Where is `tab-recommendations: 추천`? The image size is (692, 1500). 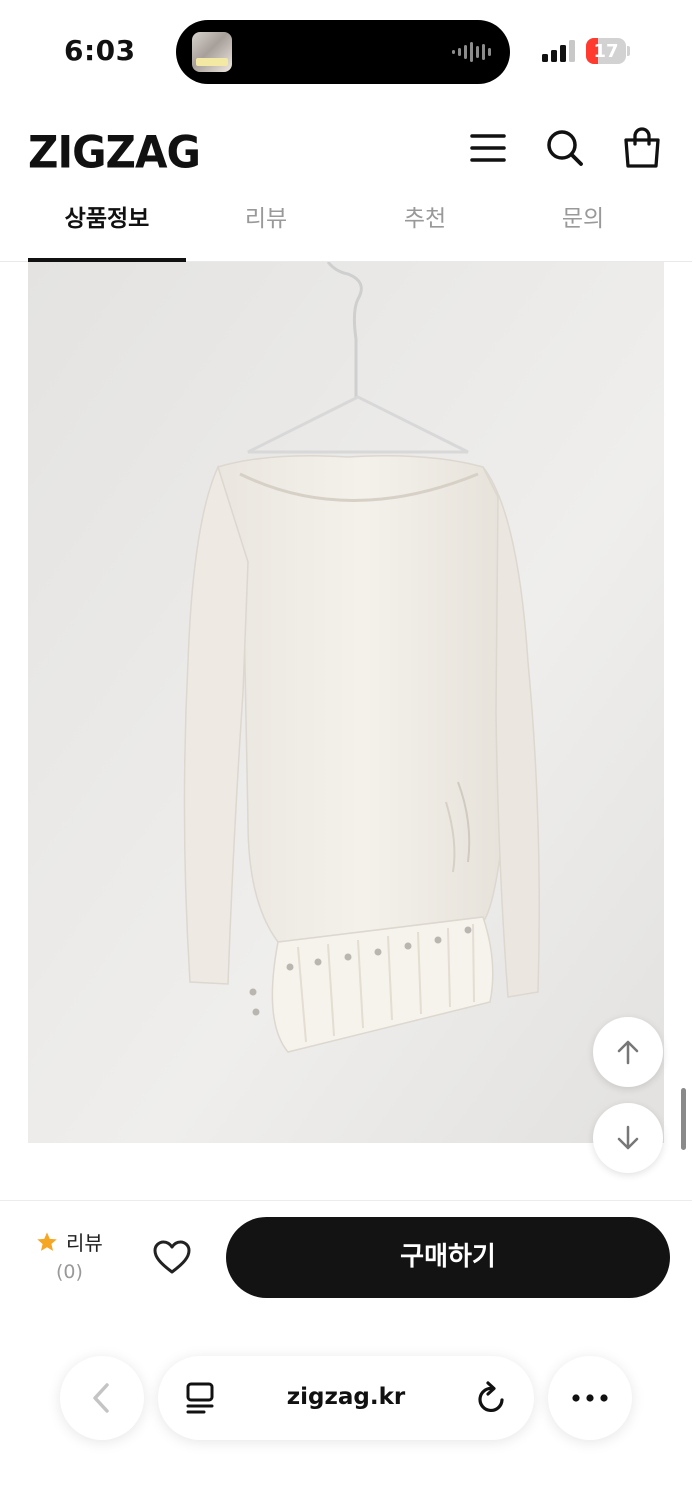 tab-recommendations: 추천 is located at coordinates (425, 228).